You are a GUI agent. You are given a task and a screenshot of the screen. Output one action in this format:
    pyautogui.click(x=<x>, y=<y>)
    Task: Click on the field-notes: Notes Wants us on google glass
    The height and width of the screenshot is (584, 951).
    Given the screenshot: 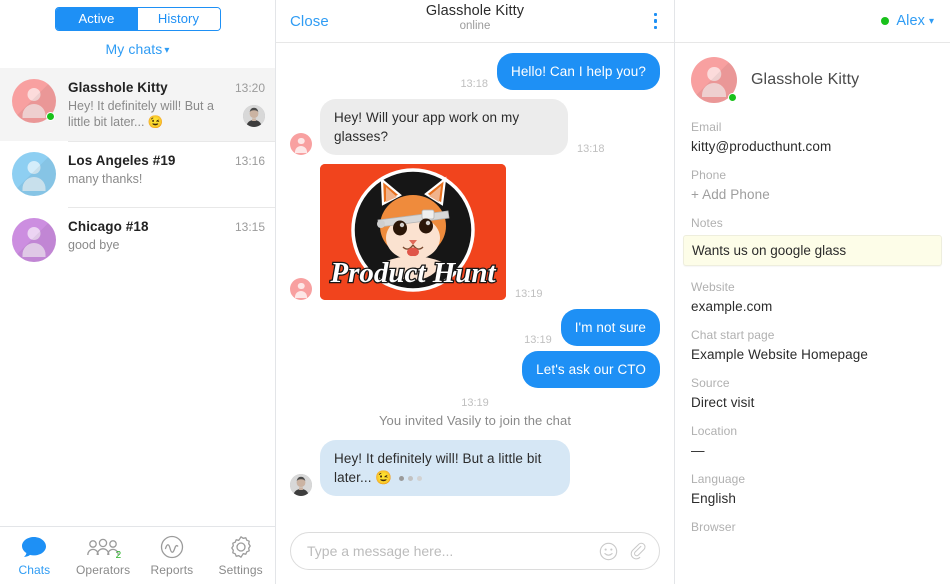 What is the action you would take?
    pyautogui.click(x=812, y=241)
    